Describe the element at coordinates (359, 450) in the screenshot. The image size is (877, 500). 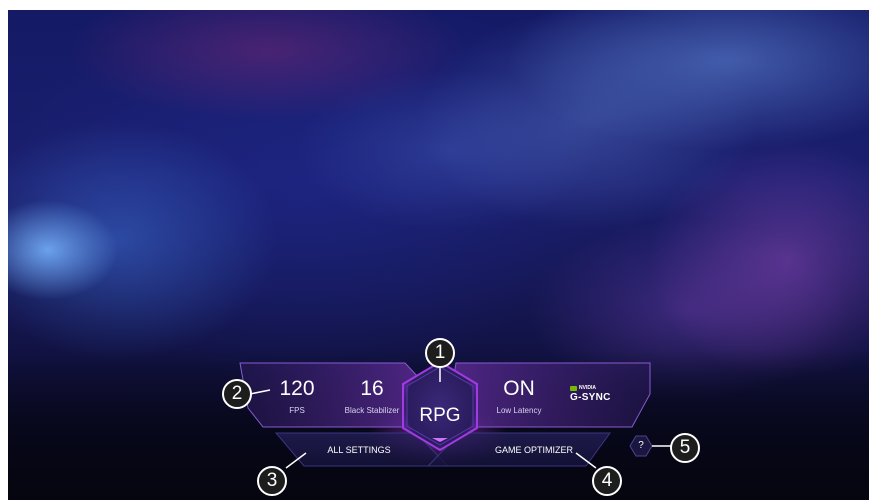
I see `all-settings-button: ALL SETTINGS` at that location.